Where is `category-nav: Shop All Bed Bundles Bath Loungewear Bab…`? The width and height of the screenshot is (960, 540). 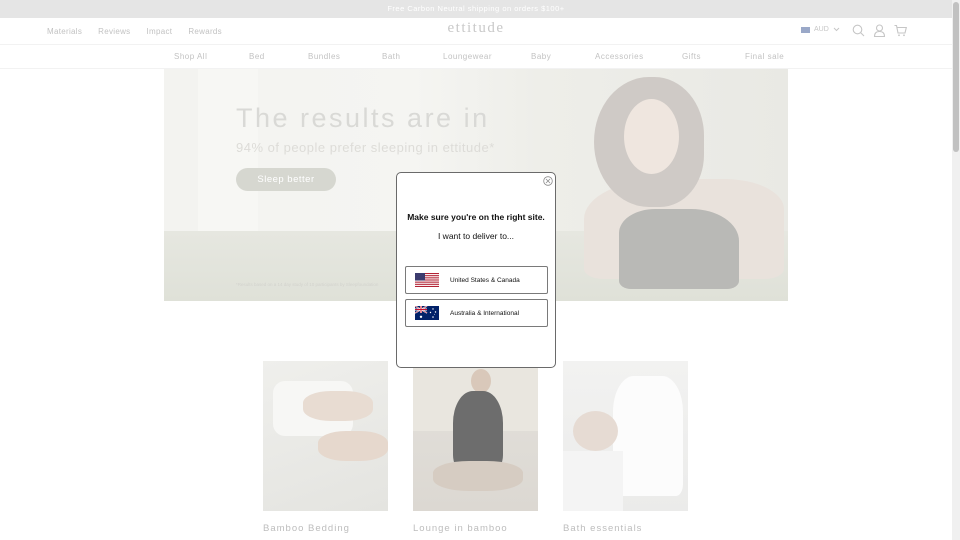 category-nav: Shop All Bed Bundles Bath Loungewear Bab… is located at coordinates (476, 56).